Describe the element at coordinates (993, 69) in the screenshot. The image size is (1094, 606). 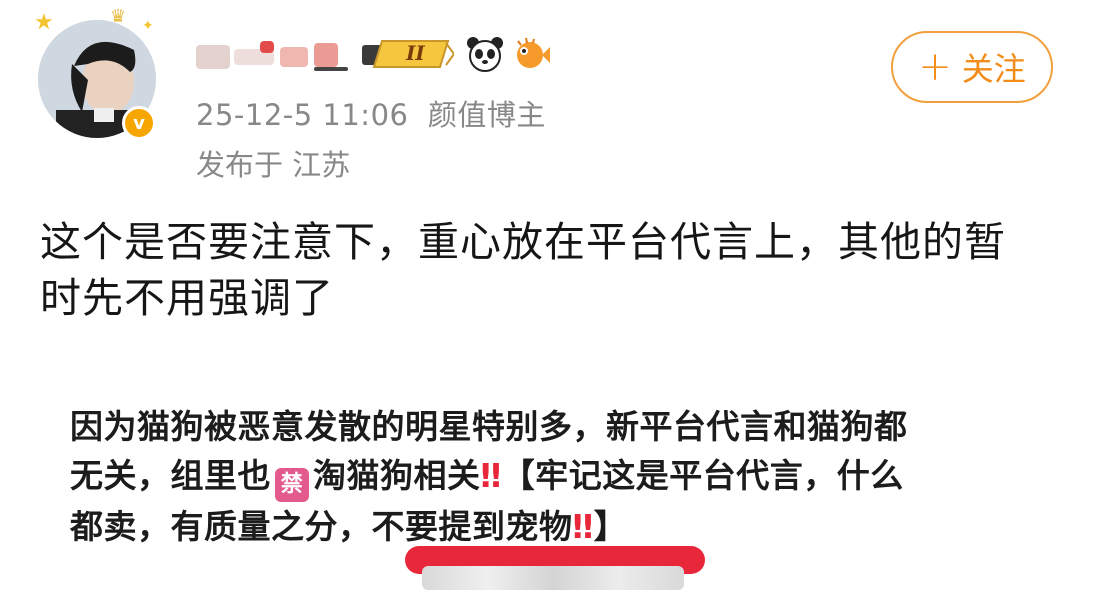
I see `follow-label: 关注` at that location.